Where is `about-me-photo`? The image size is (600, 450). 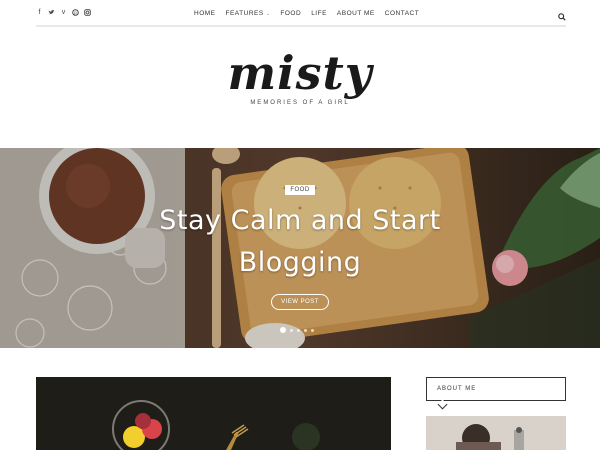 about-me-photo is located at coordinates (496, 433).